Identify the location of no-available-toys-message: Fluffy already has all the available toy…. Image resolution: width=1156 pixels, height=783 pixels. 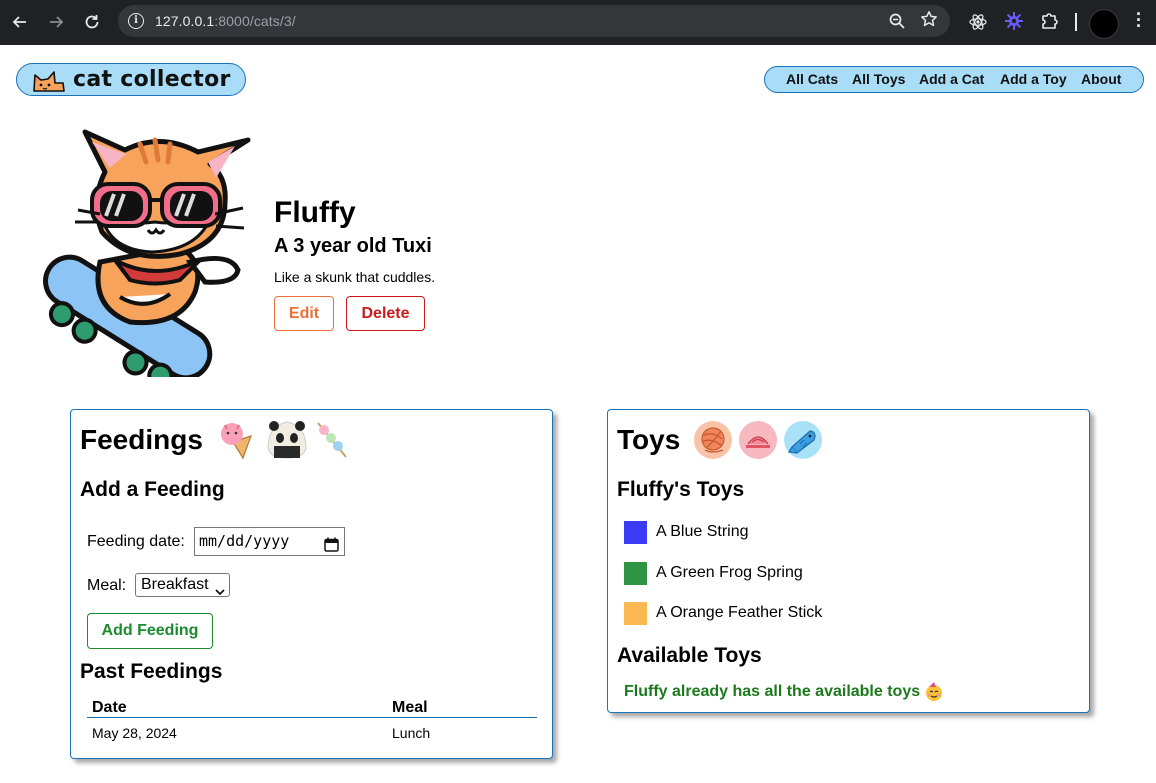
(784, 692).